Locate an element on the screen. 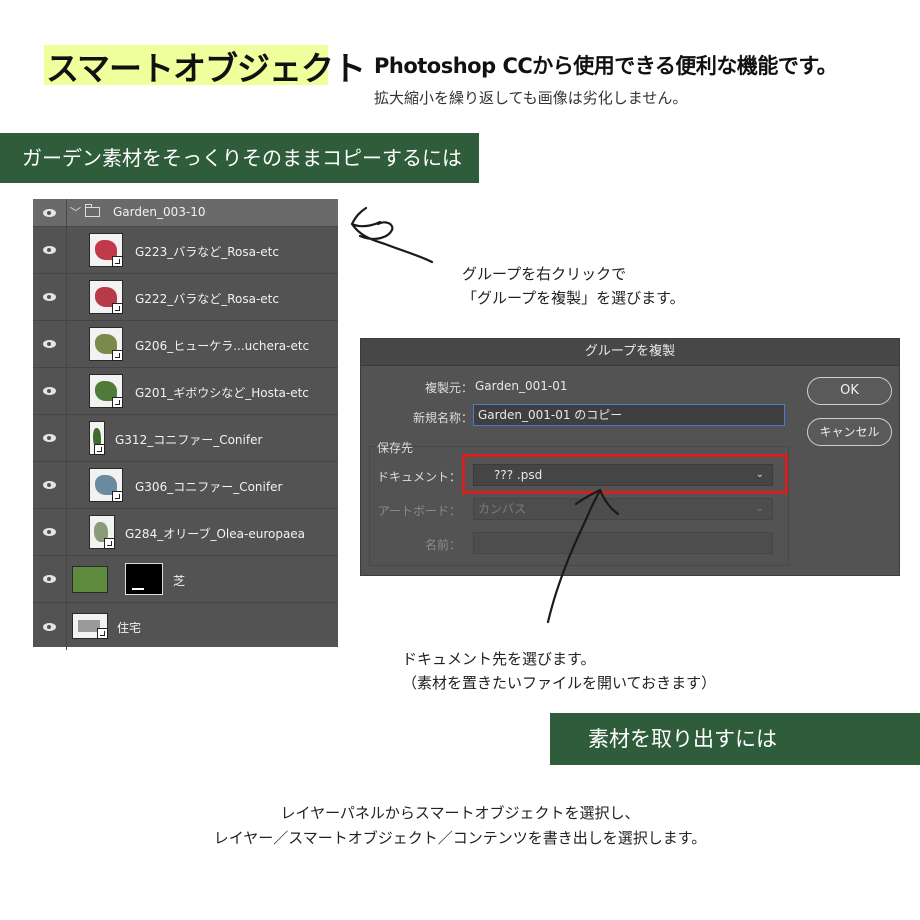 The width and height of the screenshot is (920, 920). arrow-to-document is located at coordinates (583, 556).